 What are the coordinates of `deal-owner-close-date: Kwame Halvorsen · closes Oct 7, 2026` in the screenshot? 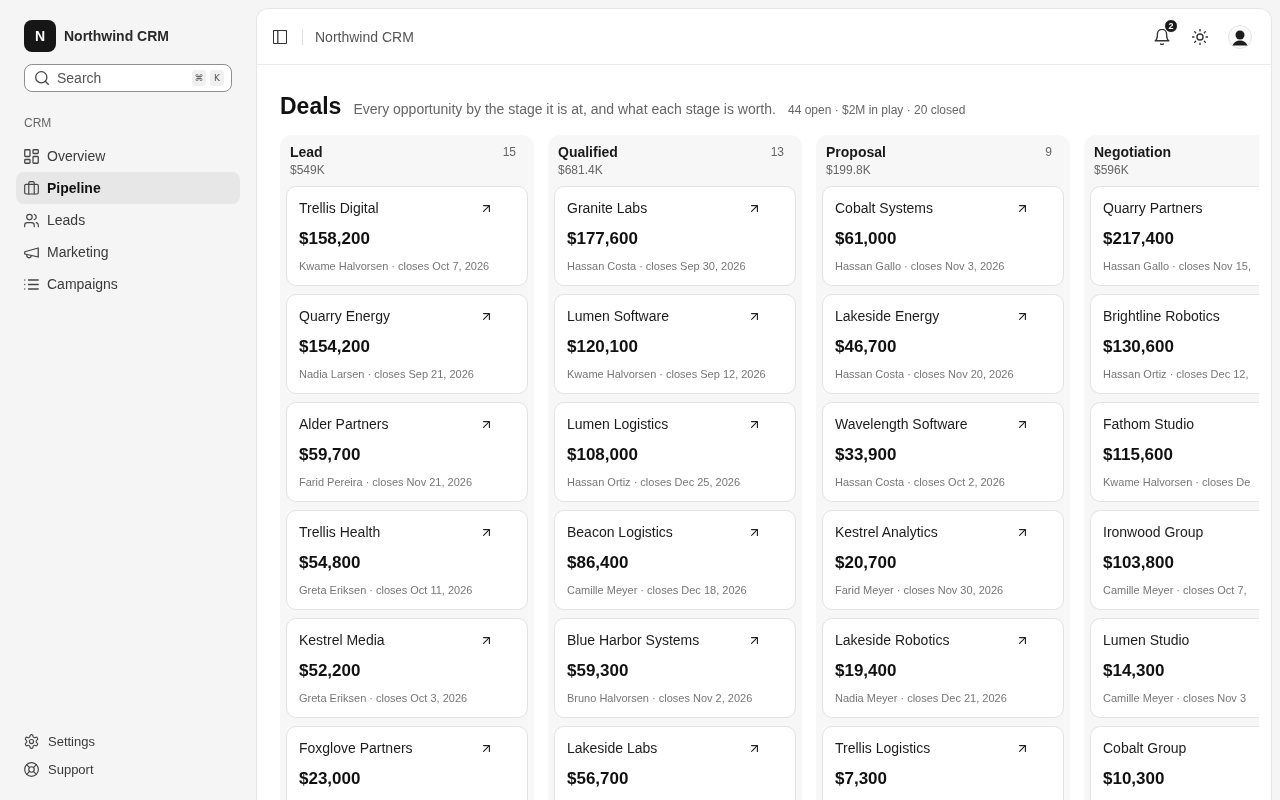 It's located at (395, 266).